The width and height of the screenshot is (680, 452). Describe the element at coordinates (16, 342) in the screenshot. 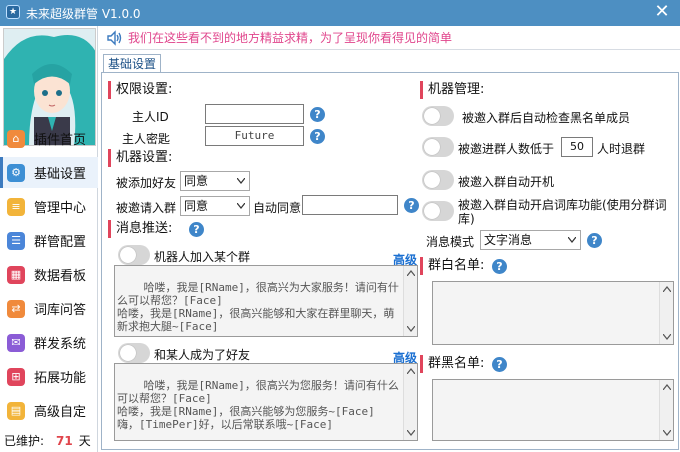

I see `broadcast-icon: ✉` at that location.